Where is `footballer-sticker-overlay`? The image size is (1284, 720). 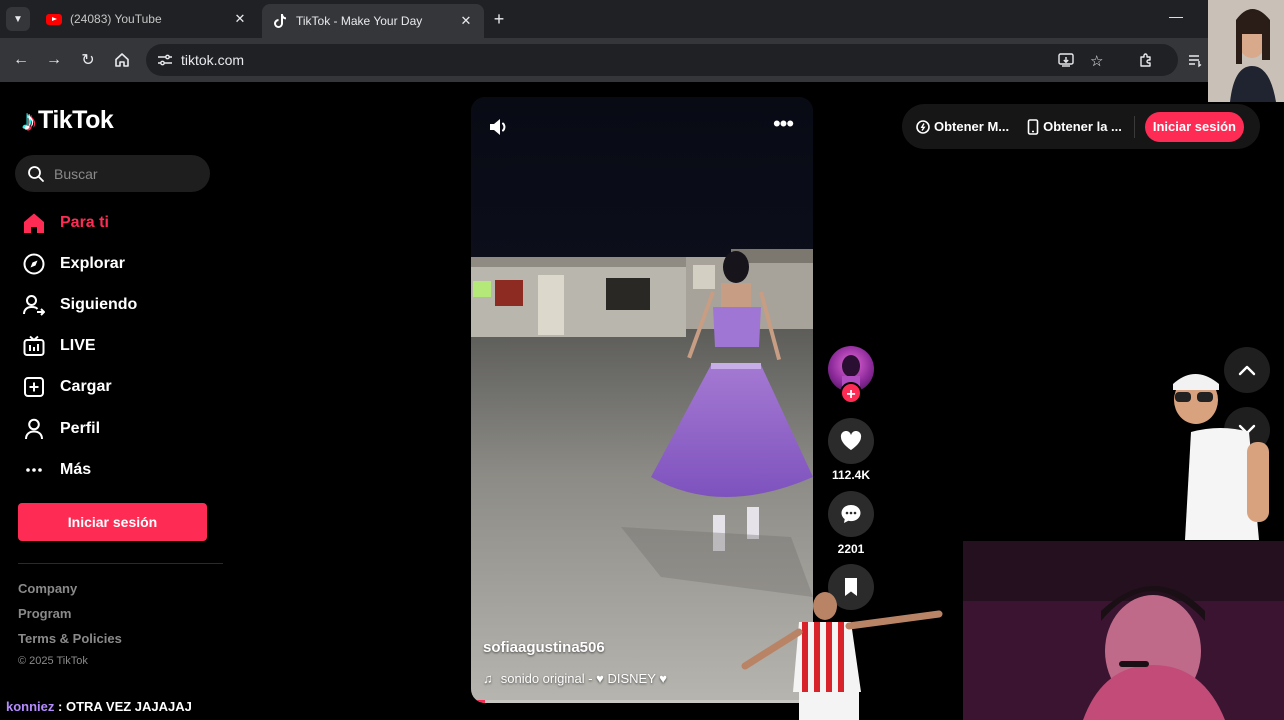 footballer-sticker-overlay is located at coordinates (844, 653).